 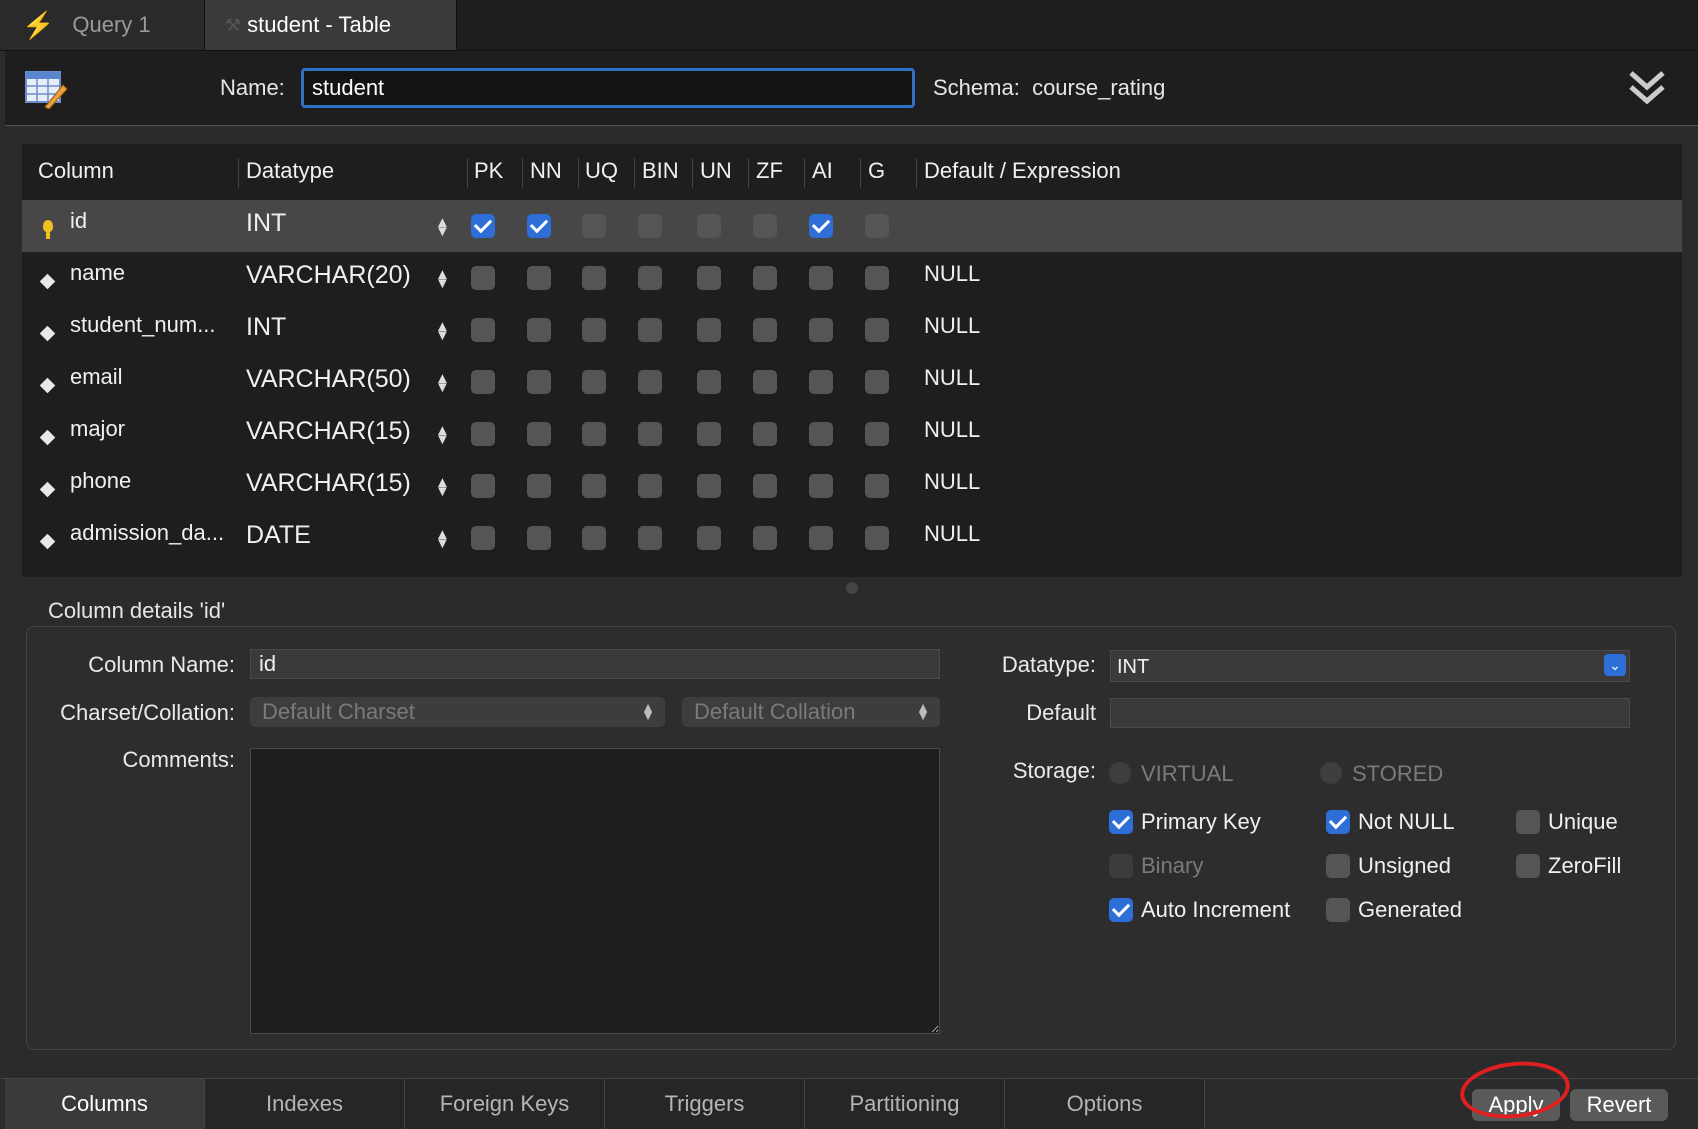 I want to click on table-name-input, so click(x=608, y=88).